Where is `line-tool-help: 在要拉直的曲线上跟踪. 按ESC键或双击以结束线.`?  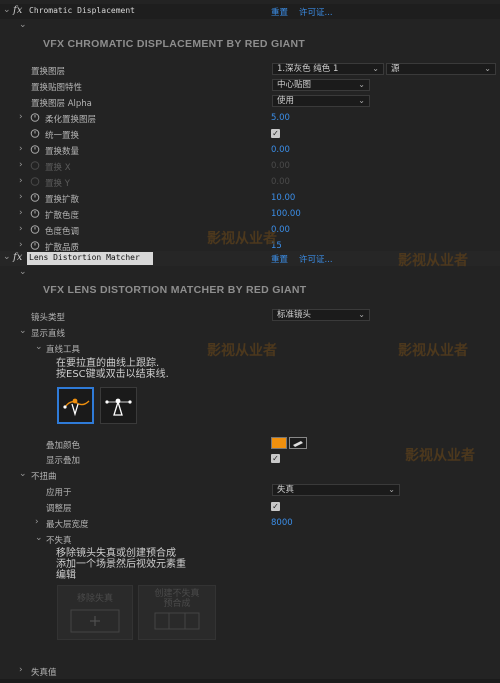 line-tool-help: 在要拉直的曲线上跟踪. 按ESC键或双击以结束线. is located at coordinates (112, 369).